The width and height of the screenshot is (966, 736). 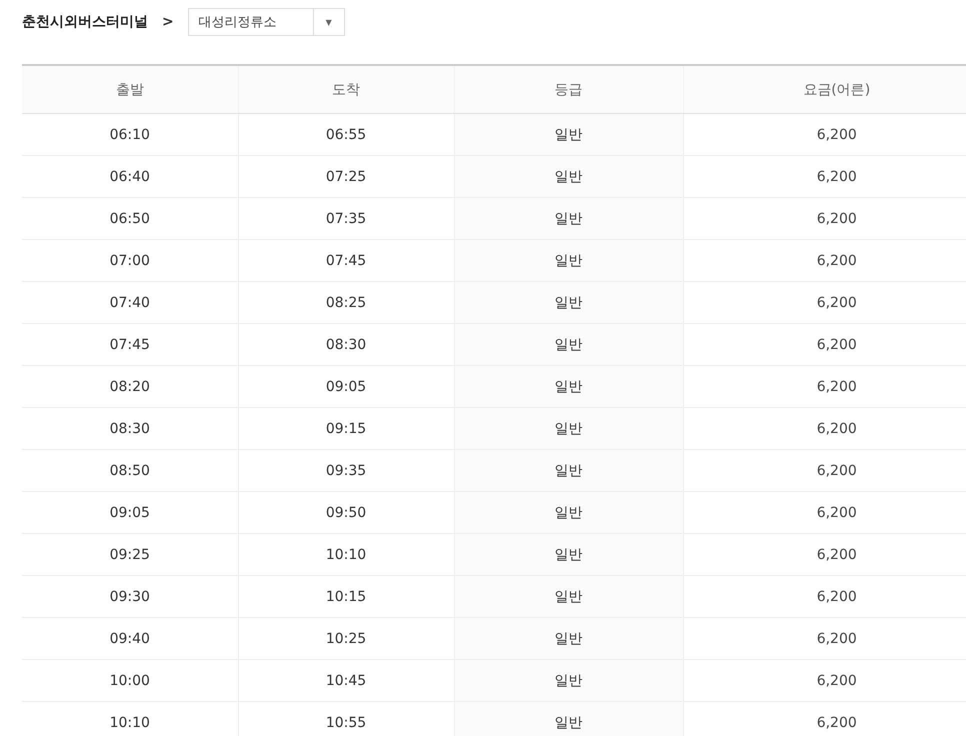 I want to click on table-cell: 09:35, so click(x=346, y=471).